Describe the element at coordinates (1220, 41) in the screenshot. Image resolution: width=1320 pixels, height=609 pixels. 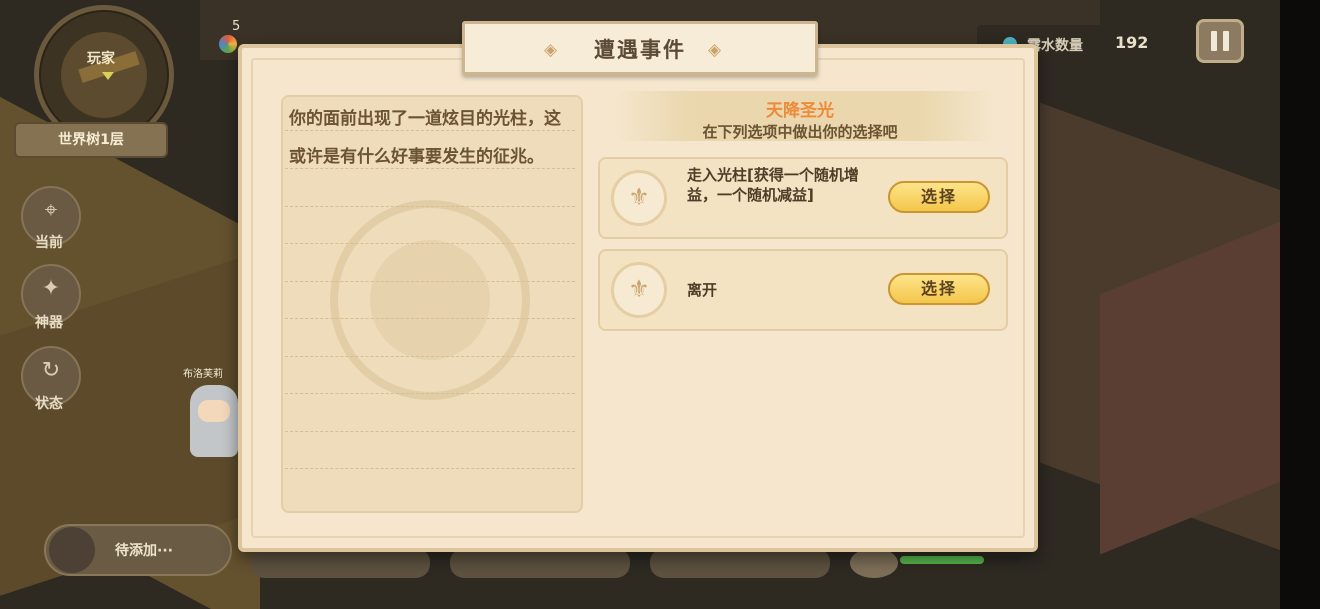
I see `pause-button` at that location.